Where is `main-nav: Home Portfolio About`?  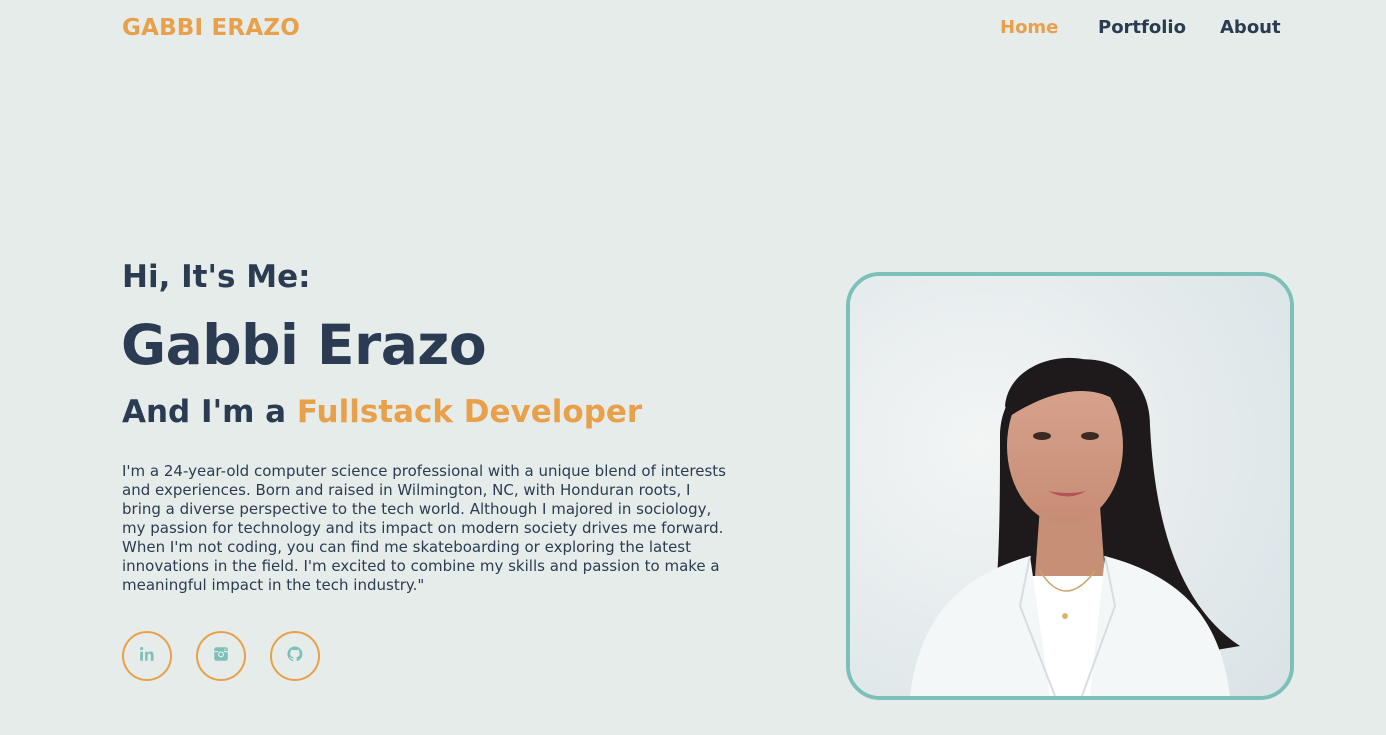 main-nav: Home Portfolio About is located at coordinates (1140, 28).